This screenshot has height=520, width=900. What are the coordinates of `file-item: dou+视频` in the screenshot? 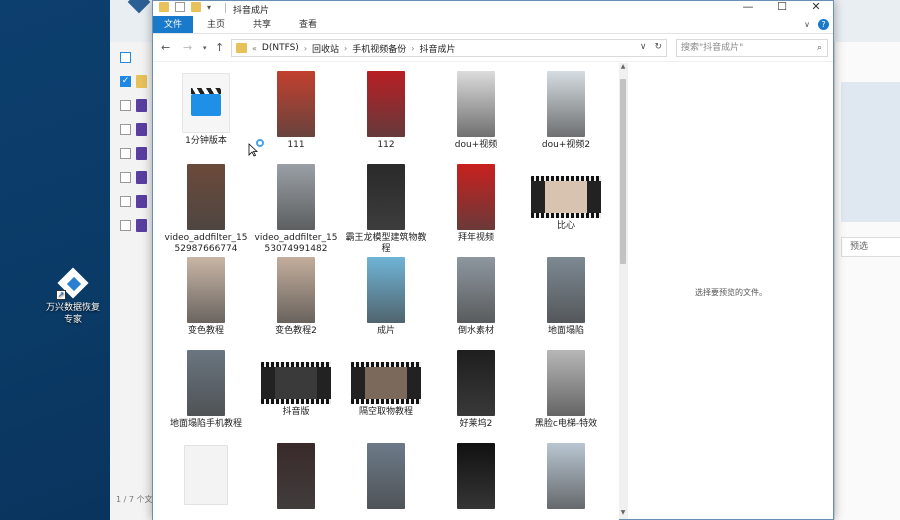 It's located at (476, 113).